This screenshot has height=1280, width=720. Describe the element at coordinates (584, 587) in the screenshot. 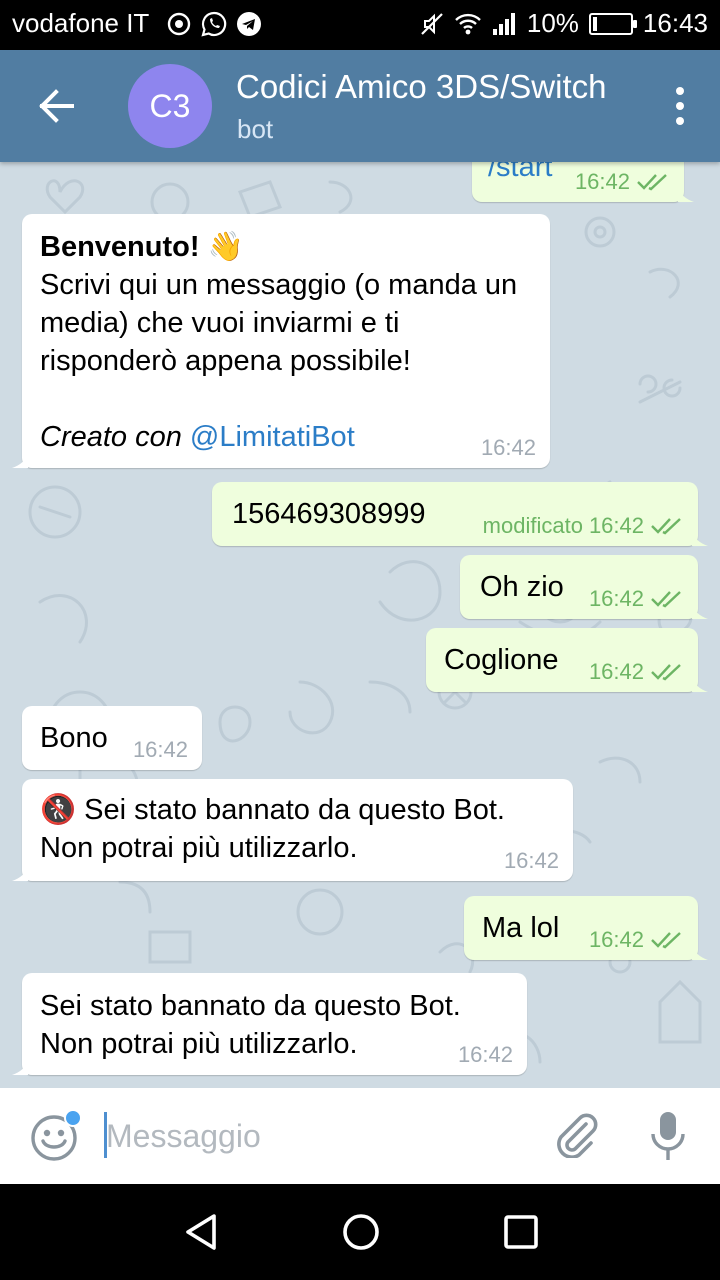

I see `message-outgoing: Oh zio 16:42` at that location.